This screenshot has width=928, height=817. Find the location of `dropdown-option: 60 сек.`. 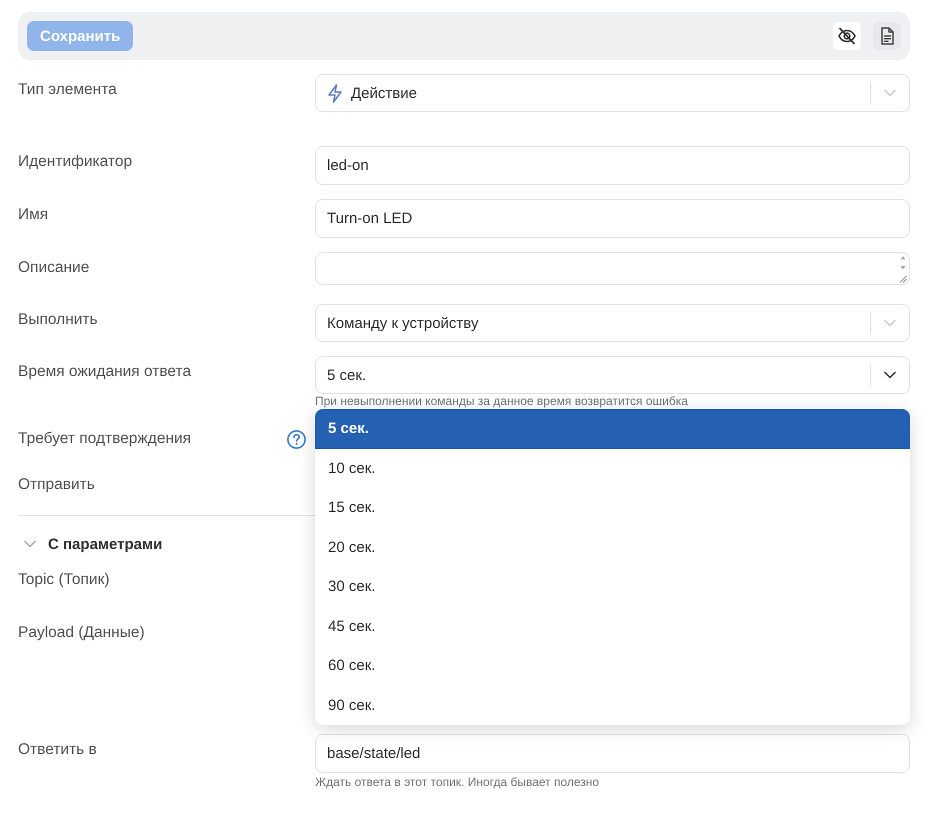

dropdown-option: 60 сек. is located at coordinates (612, 666).